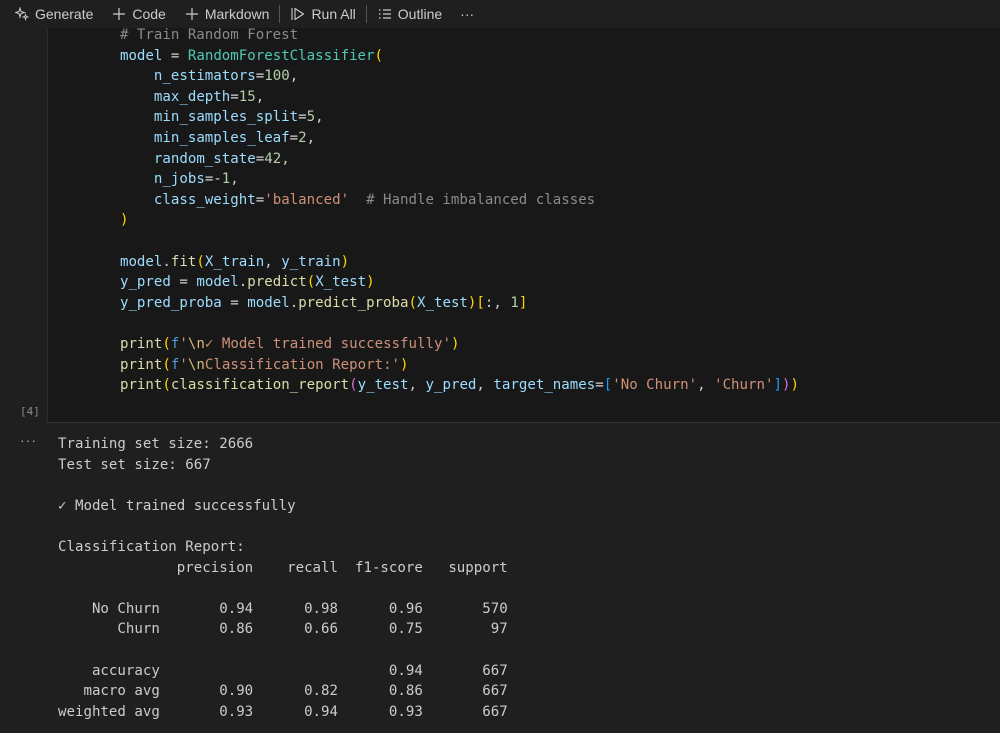  I want to click on generate-button: Generate, so click(53, 14).